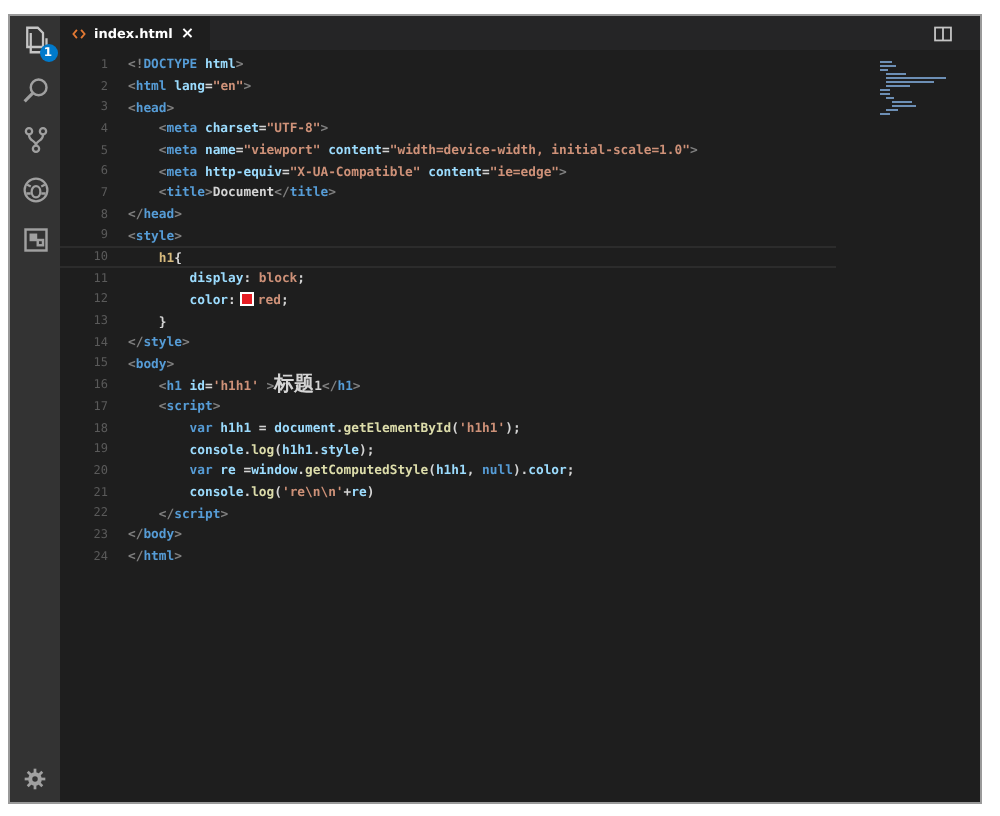  Describe the element at coordinates (35, 240) in the screenshot. I see `extensions-icon` at that location.